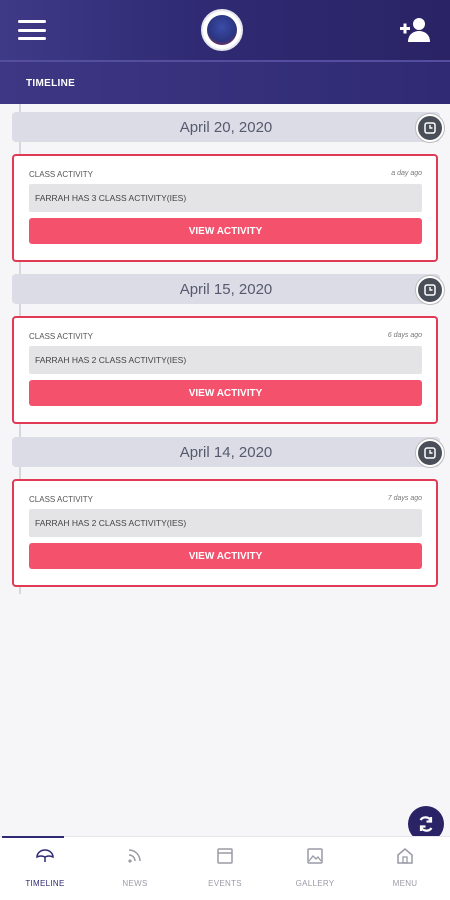 This screenshot has height=900, width=450. What do you see at coordinates (222, 30) in the screenshot?
I see `school-logo` at bounding box center [222, 30].